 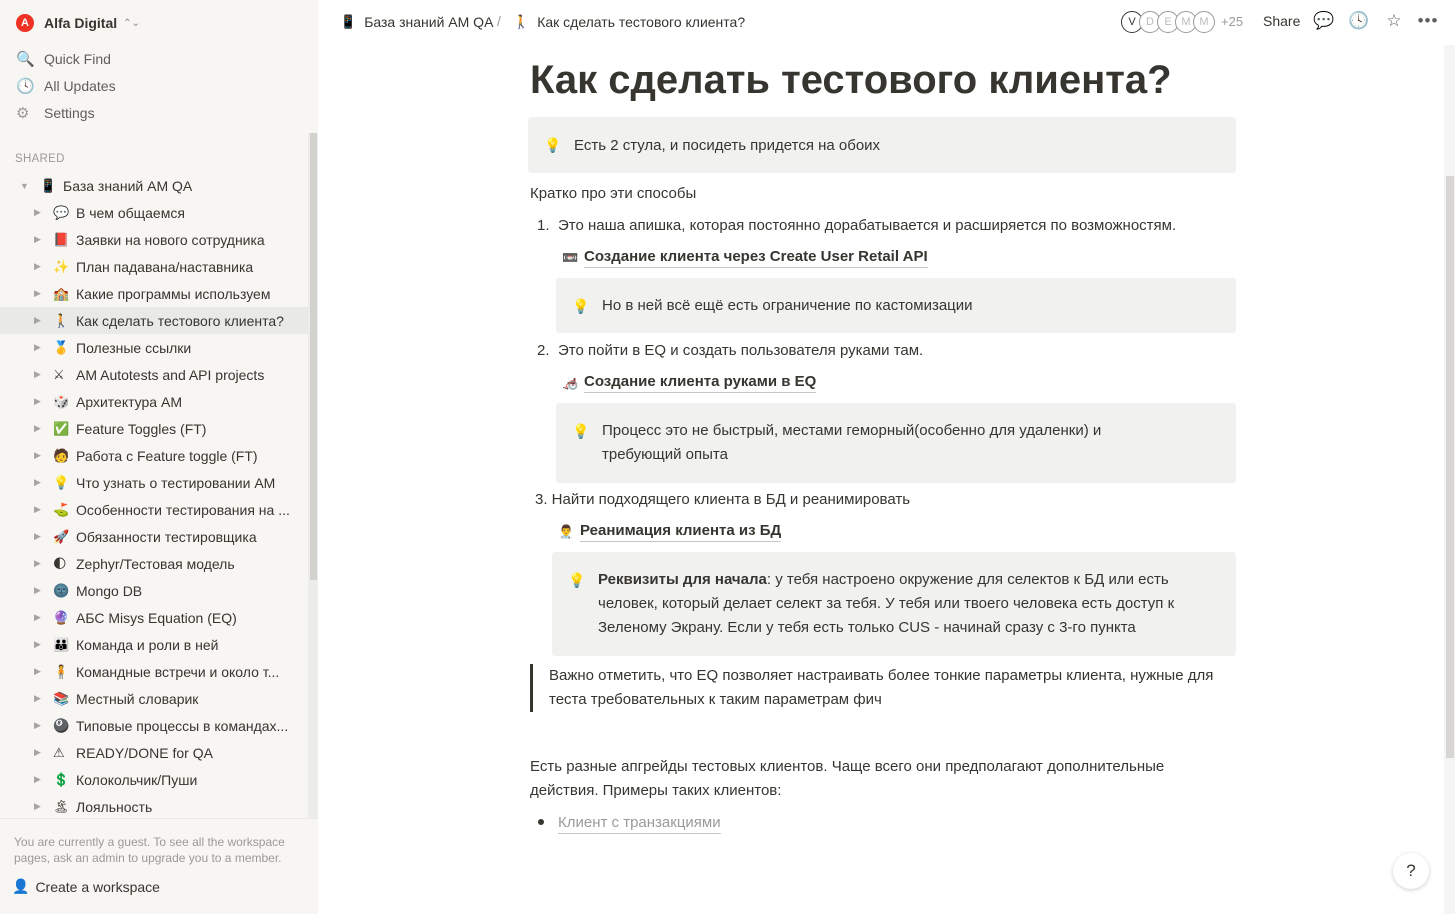 I want to click on search-icon: 🔍, so click(x=25, y=59).